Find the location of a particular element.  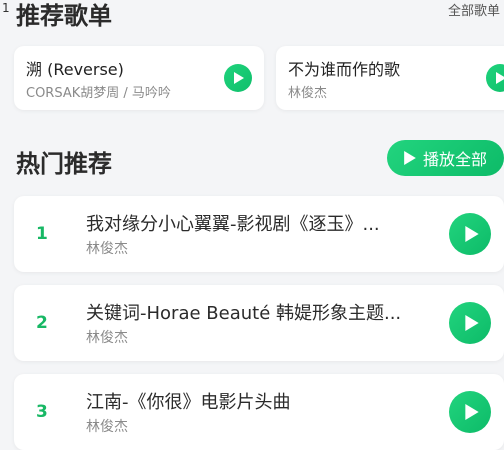

all-playlists-label: 全部歌单 is located at coordinates (473, 11).